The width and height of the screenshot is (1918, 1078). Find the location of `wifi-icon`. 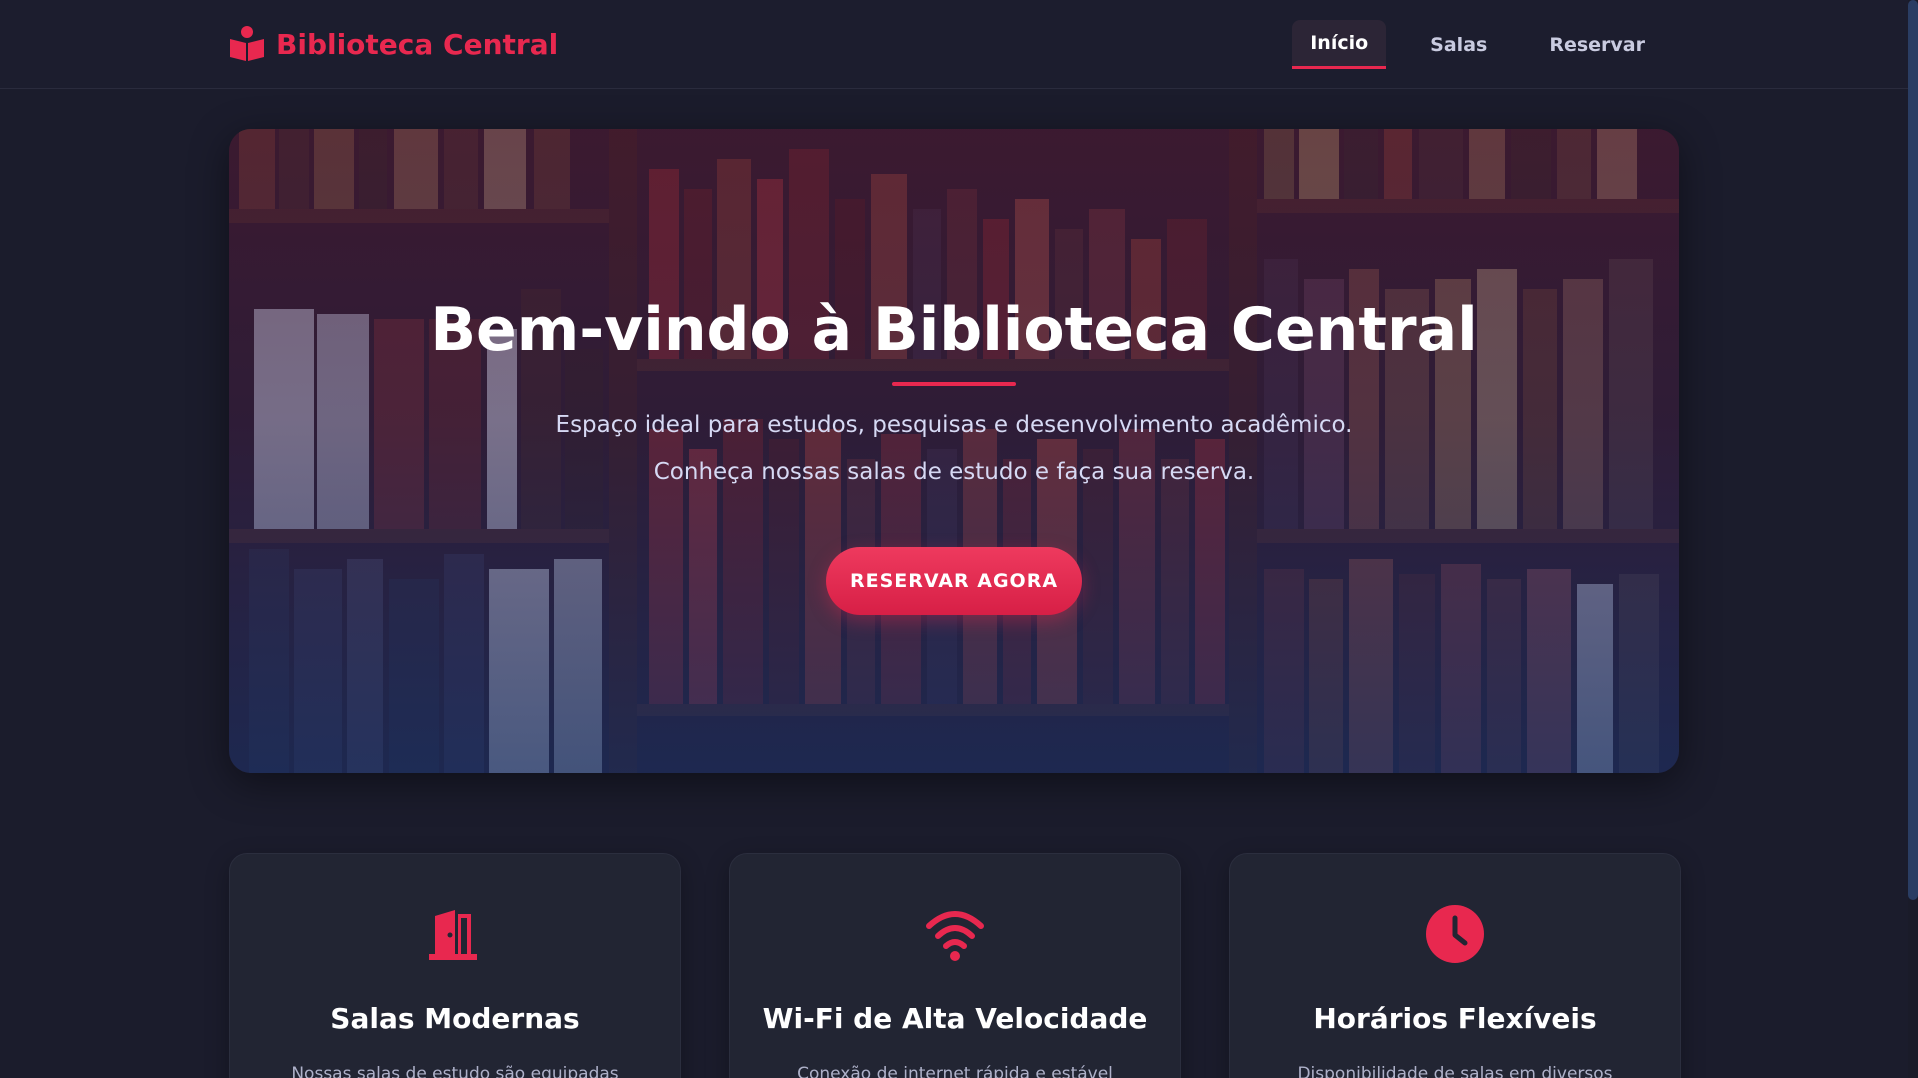

wifi-icon is located at coordinates (955, 936).